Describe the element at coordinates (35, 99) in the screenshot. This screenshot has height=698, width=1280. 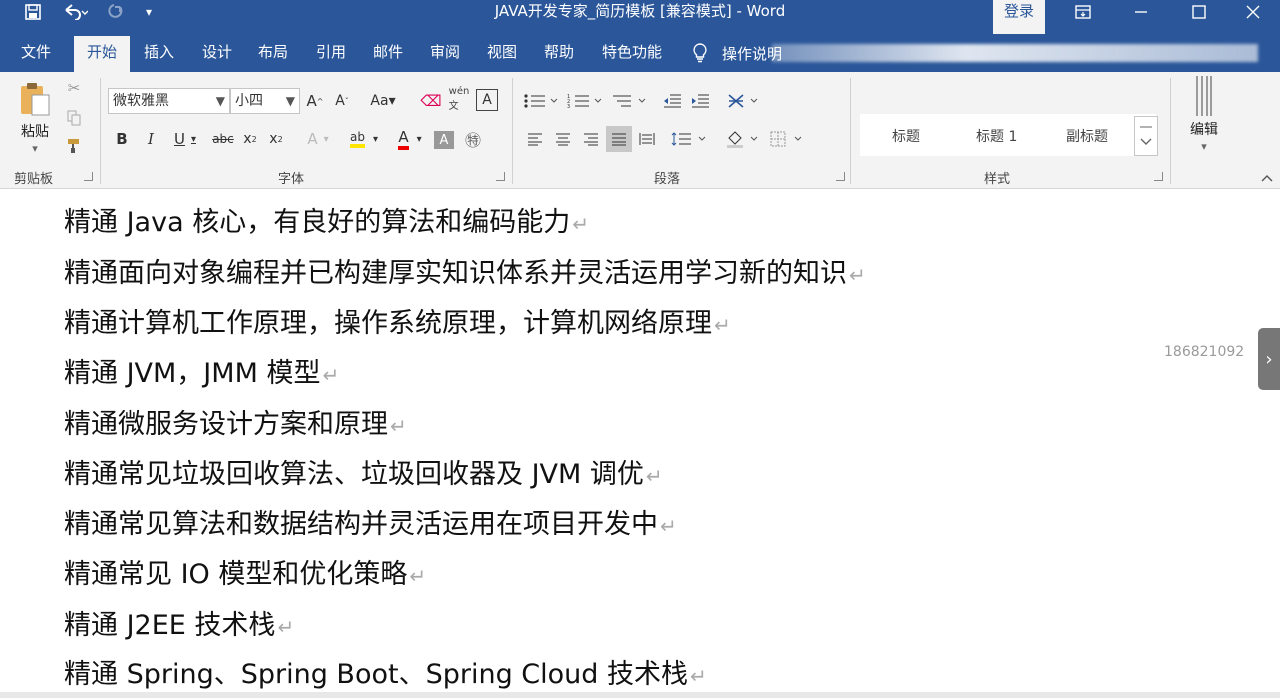
I see `paste-icon` at that location.